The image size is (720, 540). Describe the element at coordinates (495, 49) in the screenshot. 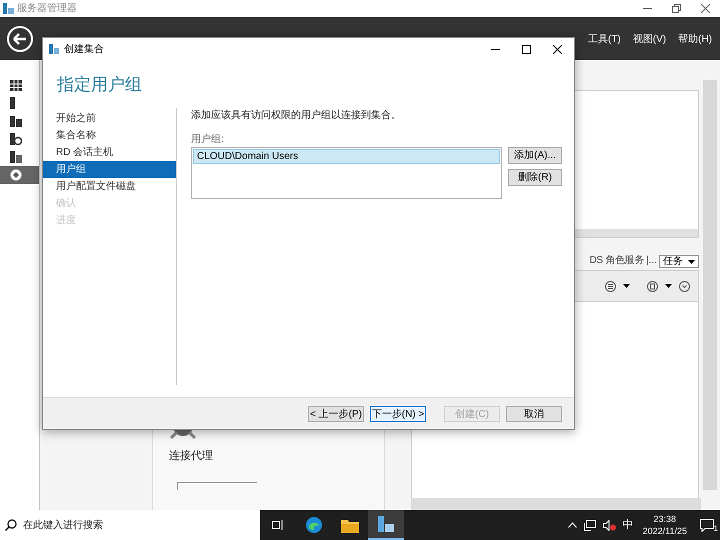

I see `minimize-icon` at that location.